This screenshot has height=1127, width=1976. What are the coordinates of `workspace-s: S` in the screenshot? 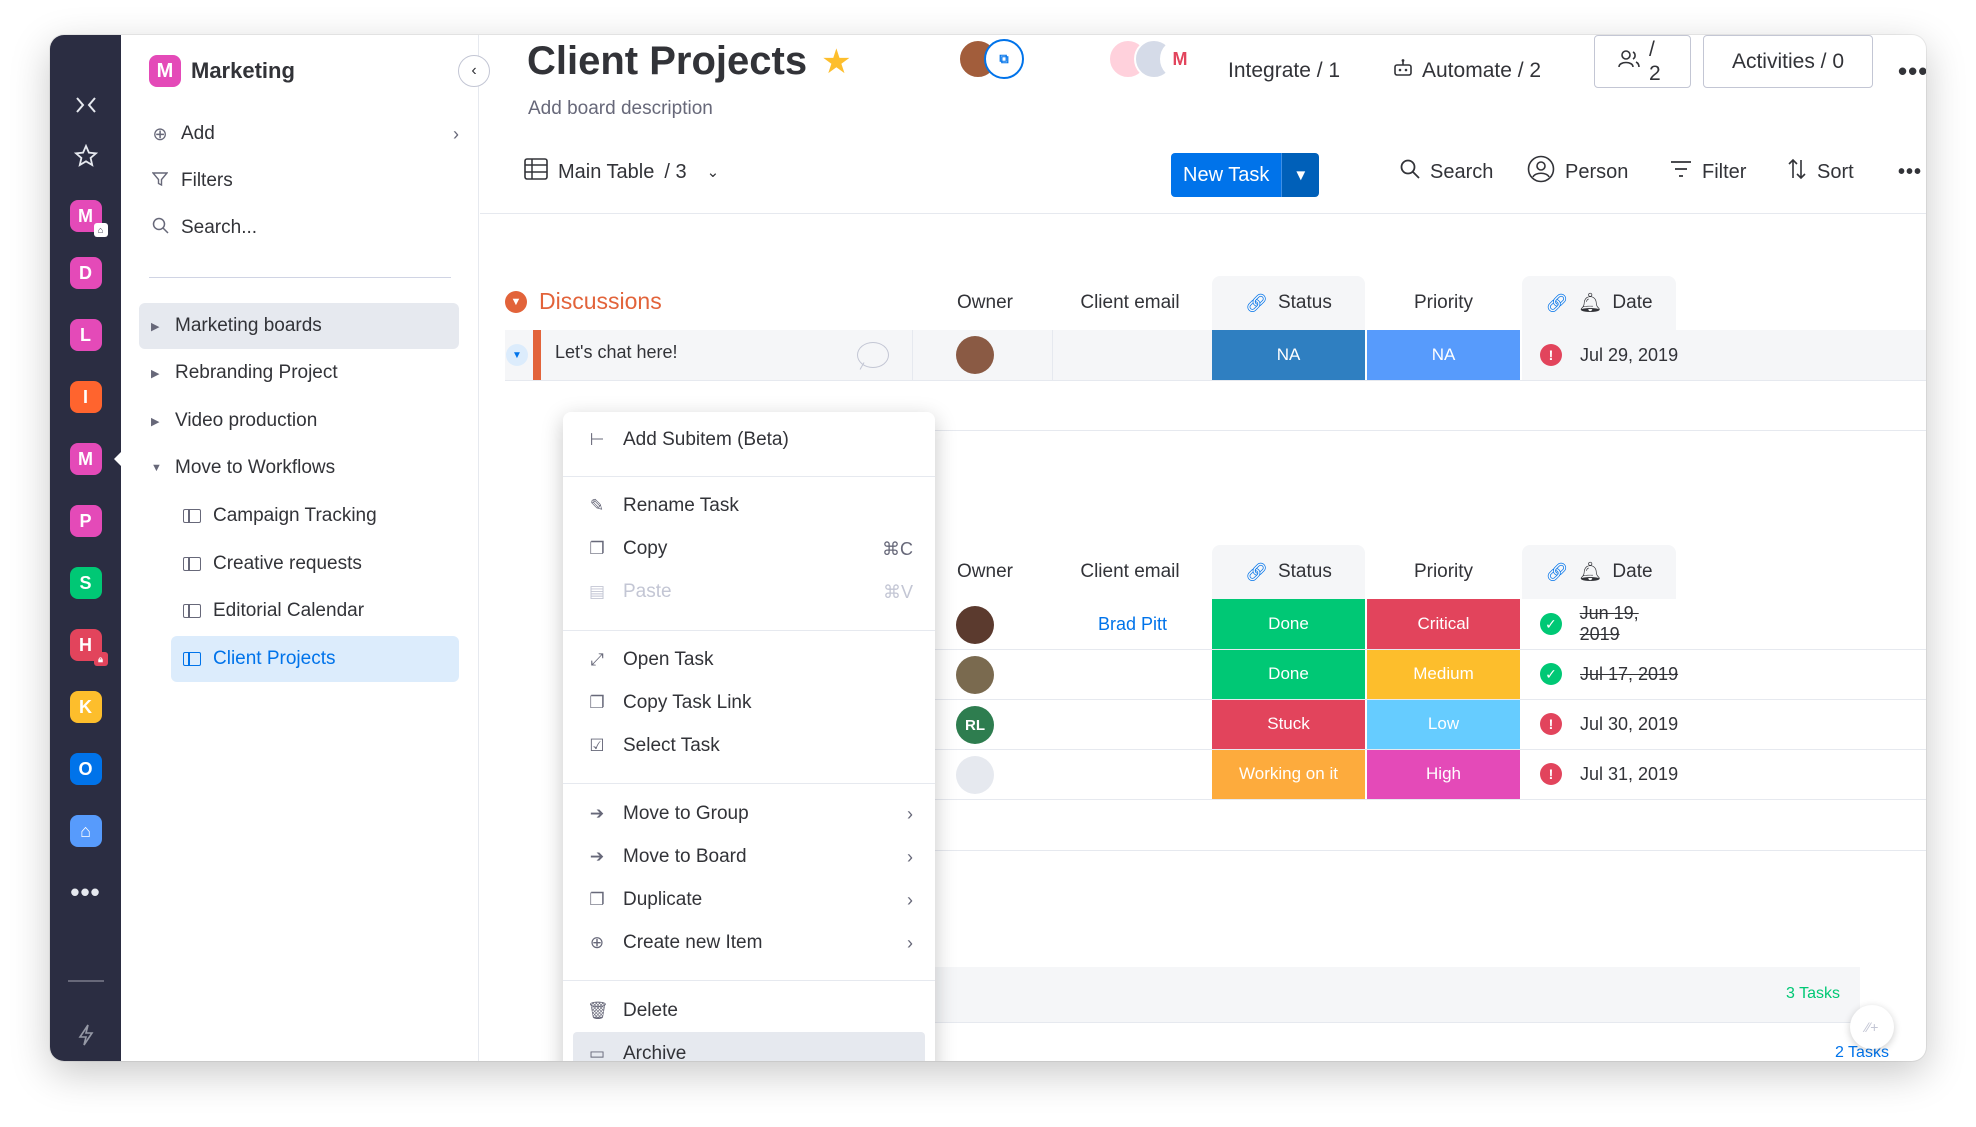 It's located at (85, 583).